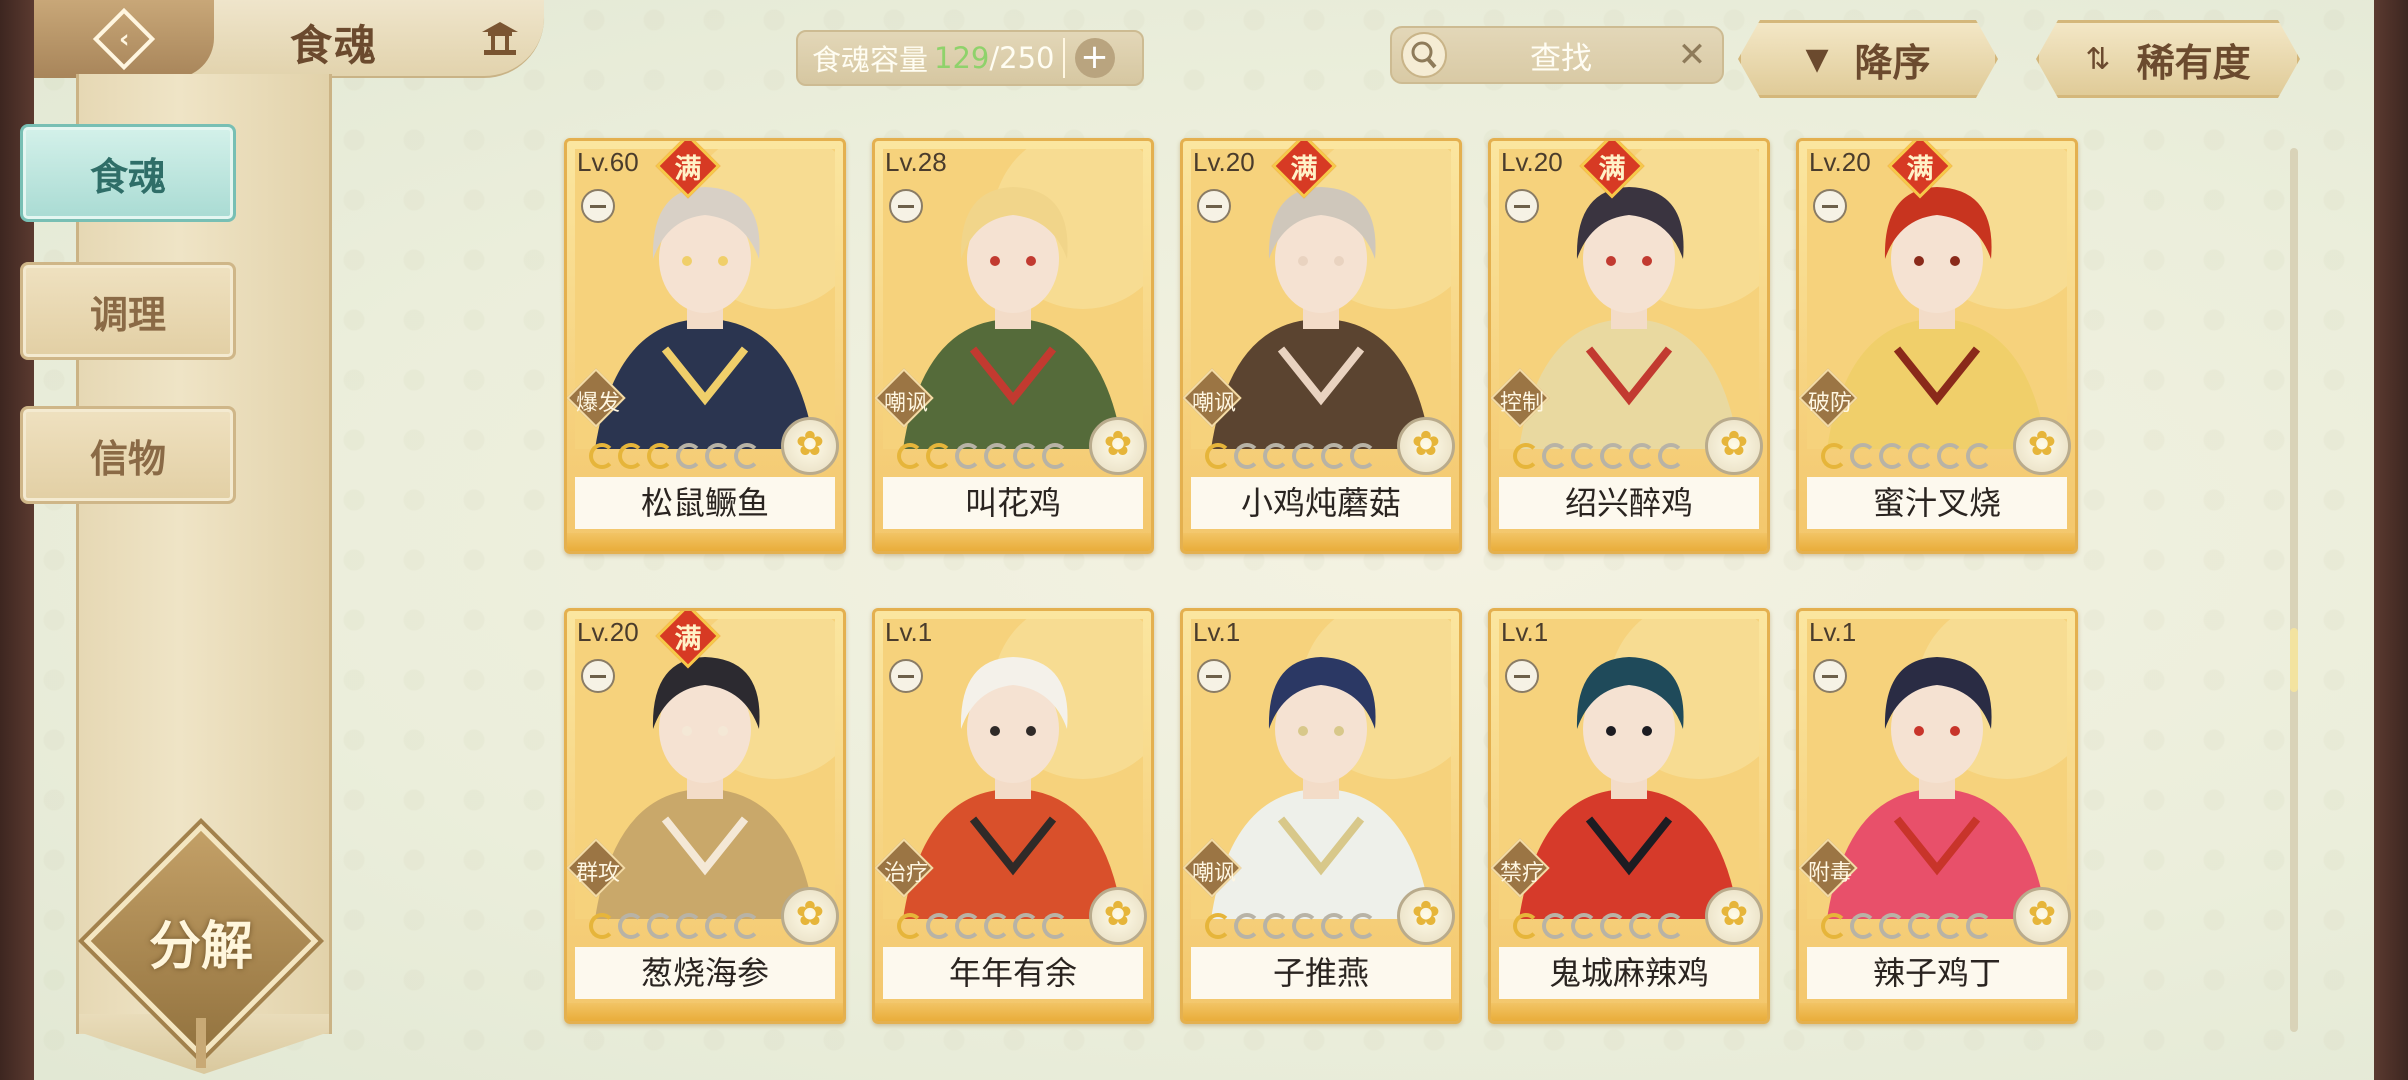 The height and width of the screenshot is (1080, 2408). I want to click on food-soul-name: 葱烧海参, so click(705, 973).